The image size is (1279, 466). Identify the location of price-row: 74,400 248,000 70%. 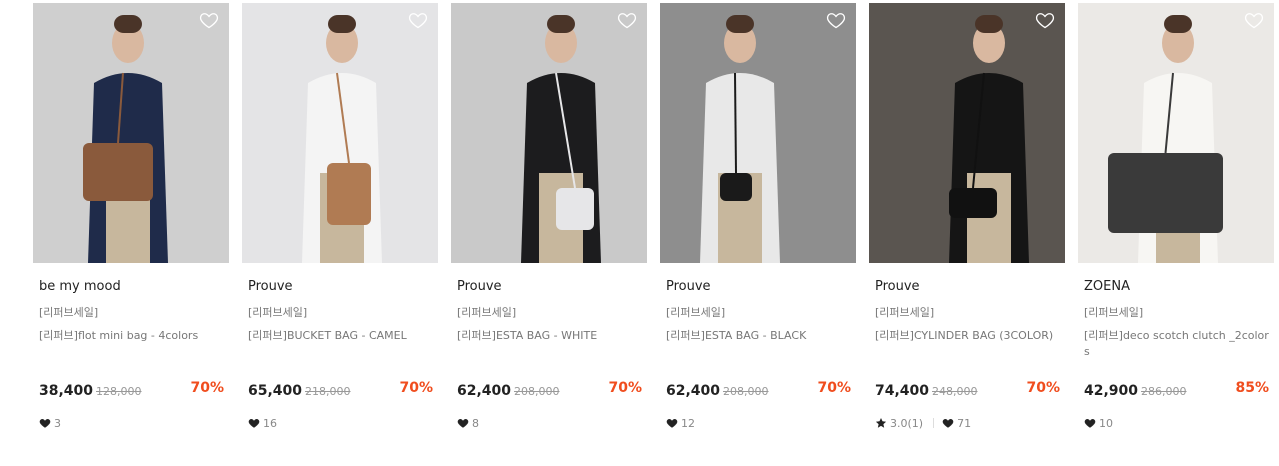
(967, 390).